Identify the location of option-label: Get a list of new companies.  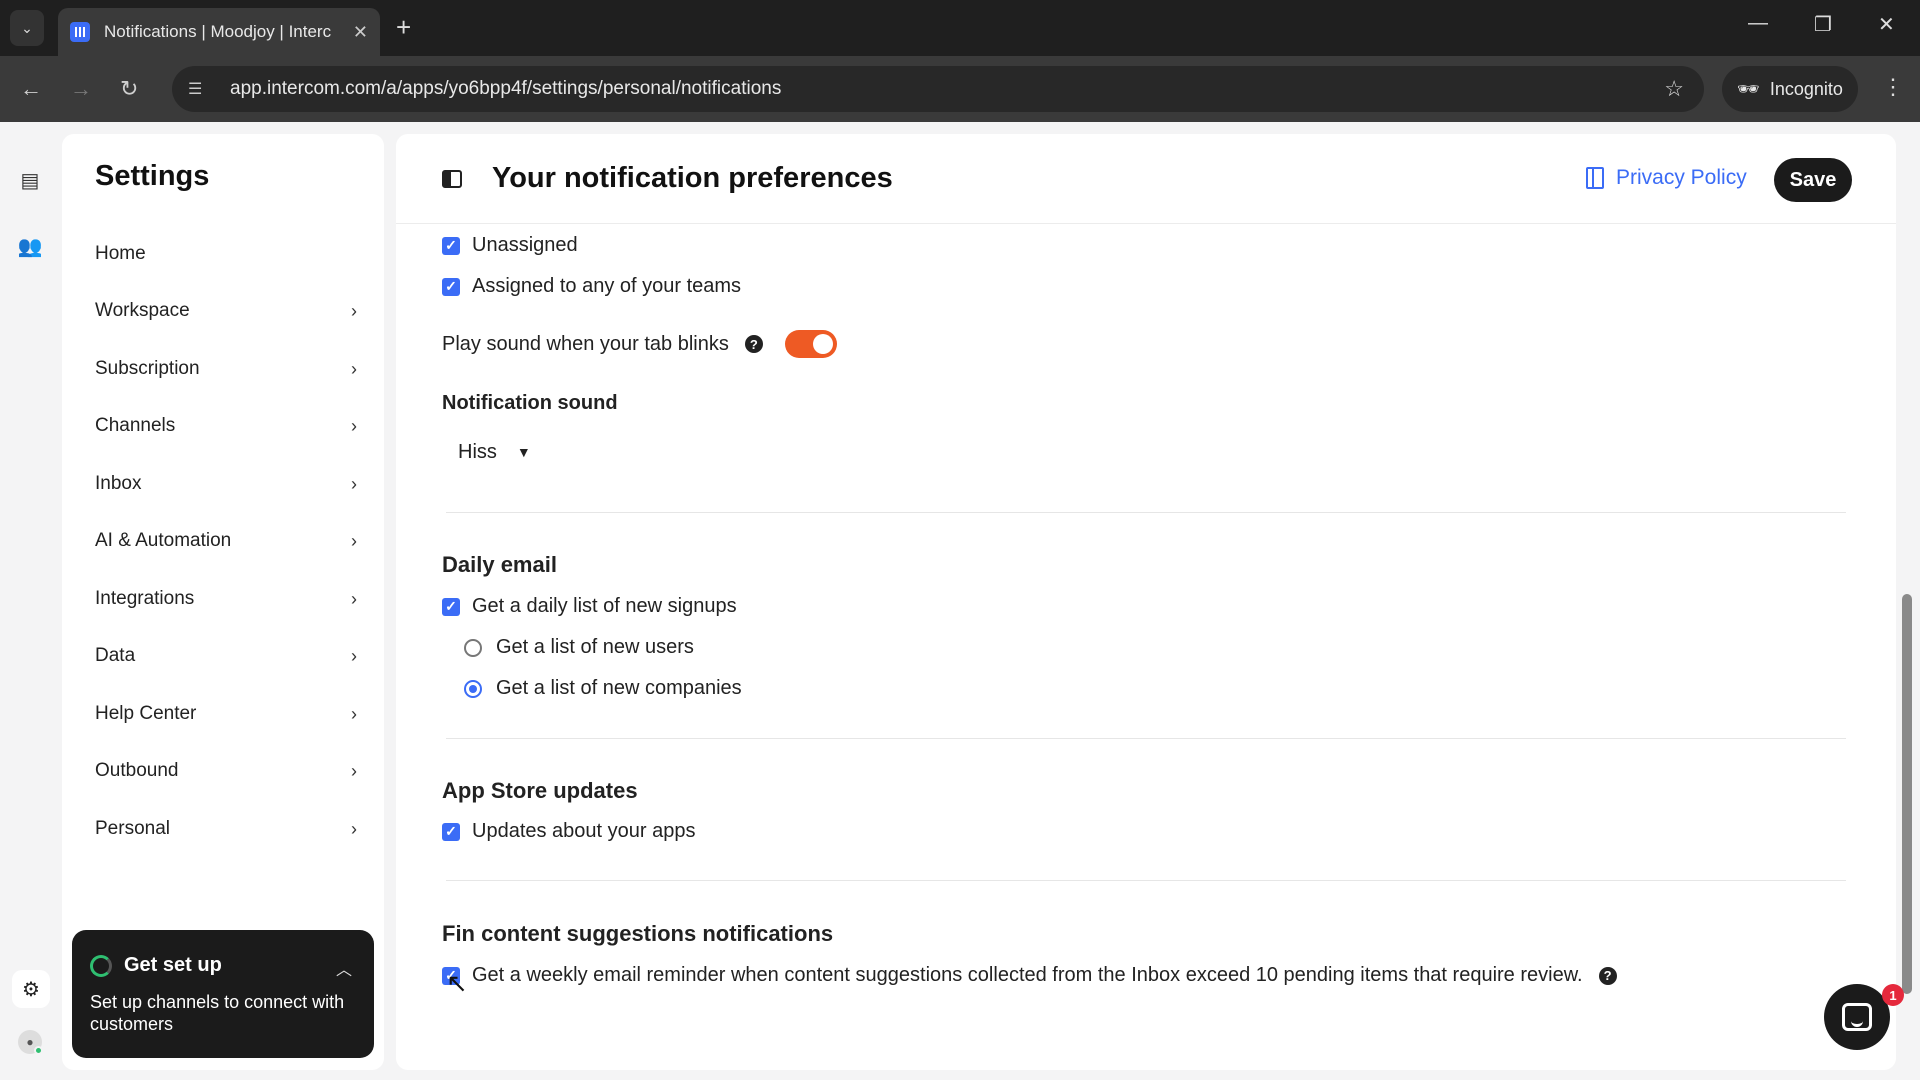
(619, 688).